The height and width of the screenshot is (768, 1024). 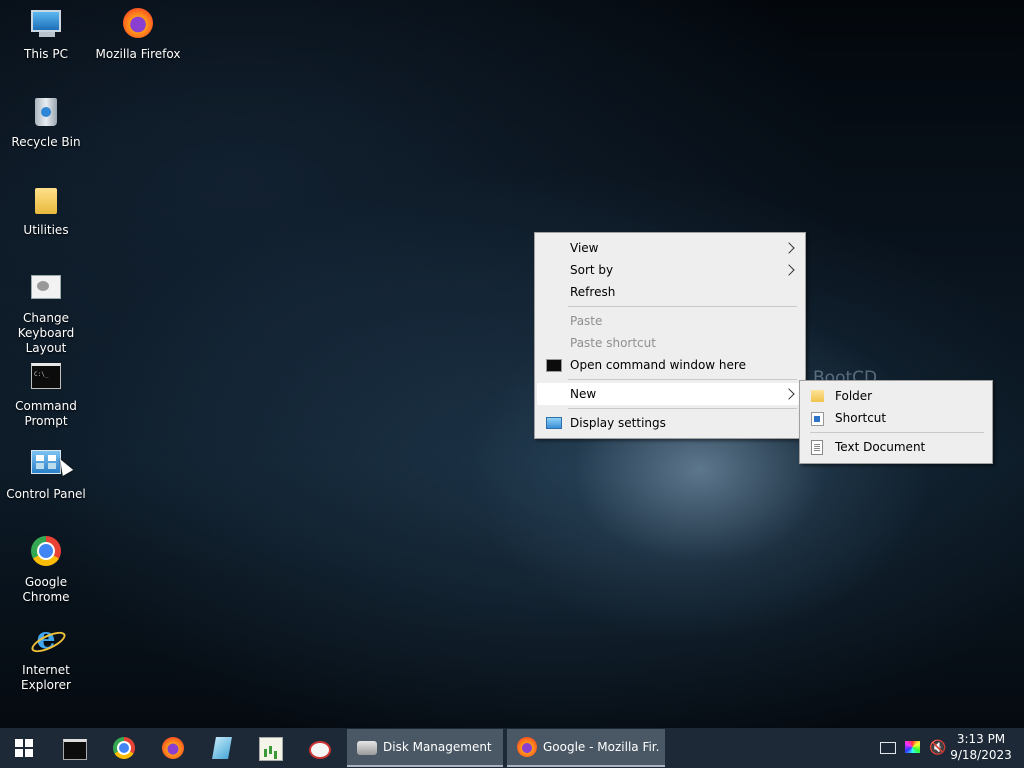 I want to click on menu-item-paste: Paste, so click(x=670, y=321).